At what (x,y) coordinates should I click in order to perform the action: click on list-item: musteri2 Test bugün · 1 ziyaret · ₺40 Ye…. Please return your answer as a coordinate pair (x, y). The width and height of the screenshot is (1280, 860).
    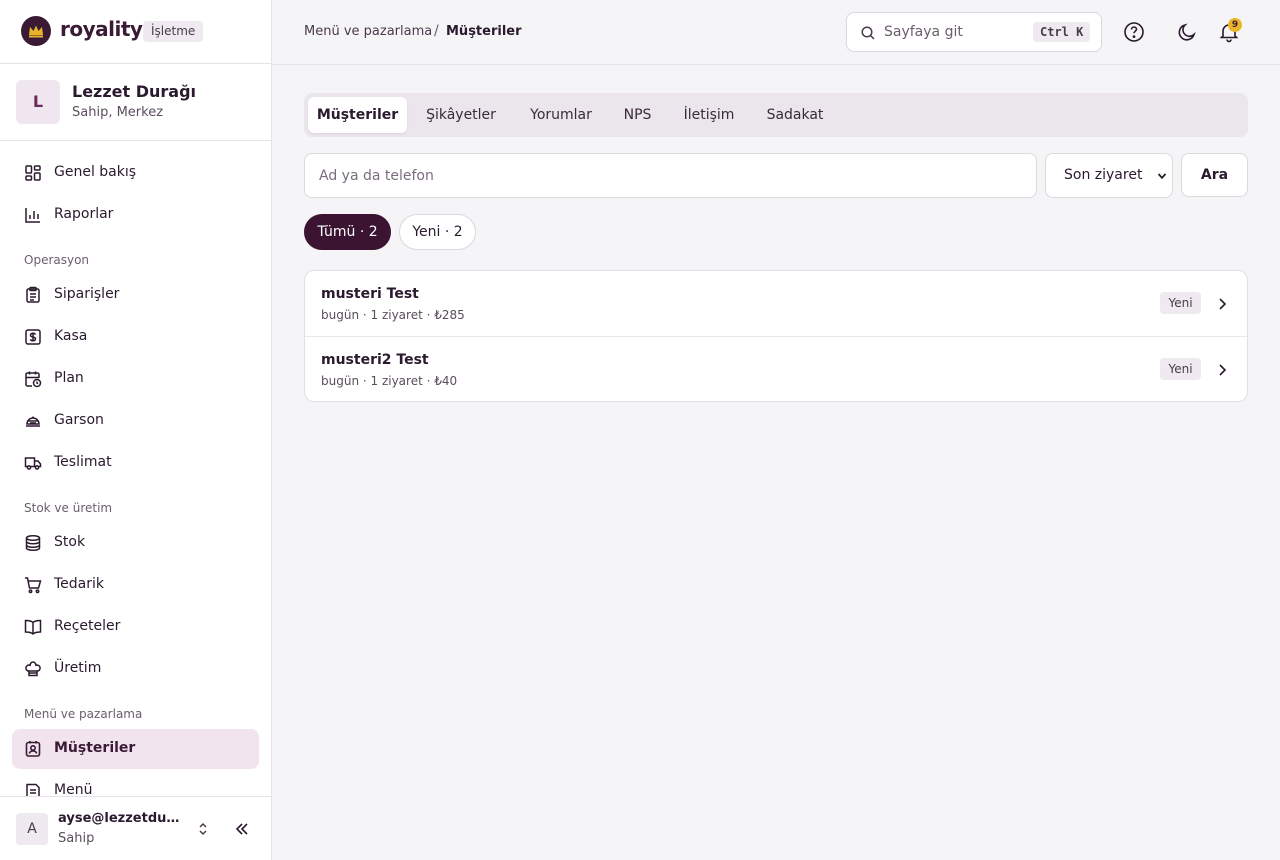
    Looking at the image, I should click on (776, 368).